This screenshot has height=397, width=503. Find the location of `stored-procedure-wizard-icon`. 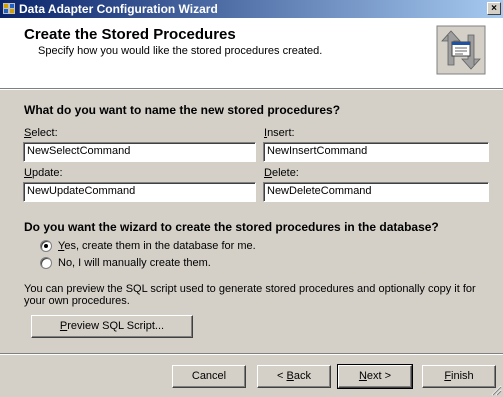

stored-procedure-wizard-icon is located at coordinates (461, 50).